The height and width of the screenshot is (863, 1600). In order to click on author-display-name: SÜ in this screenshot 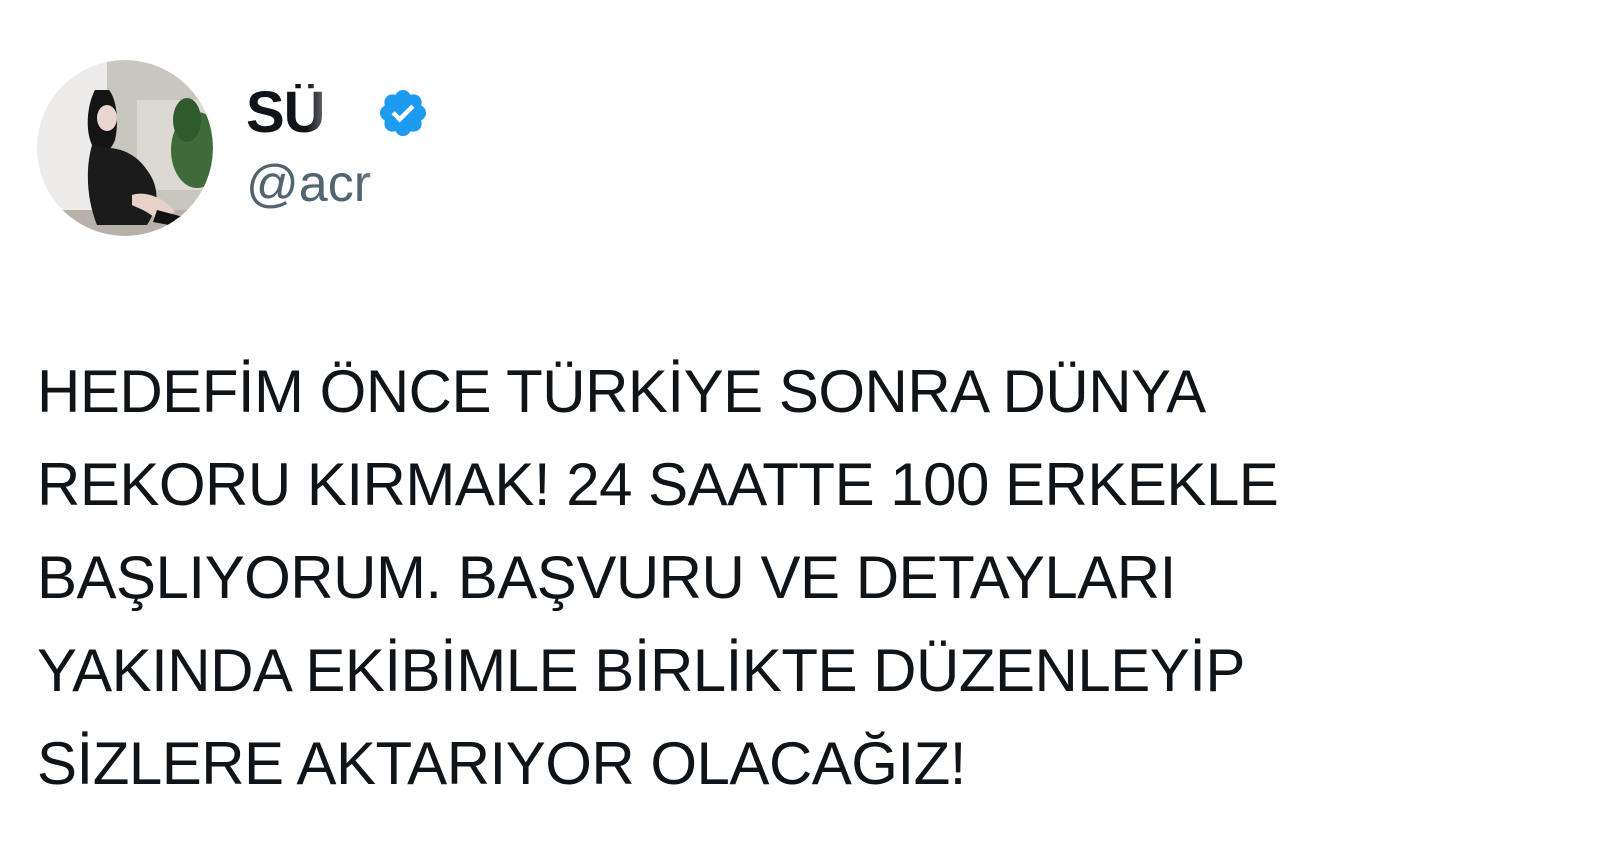, I will do `click(301, 113)`.